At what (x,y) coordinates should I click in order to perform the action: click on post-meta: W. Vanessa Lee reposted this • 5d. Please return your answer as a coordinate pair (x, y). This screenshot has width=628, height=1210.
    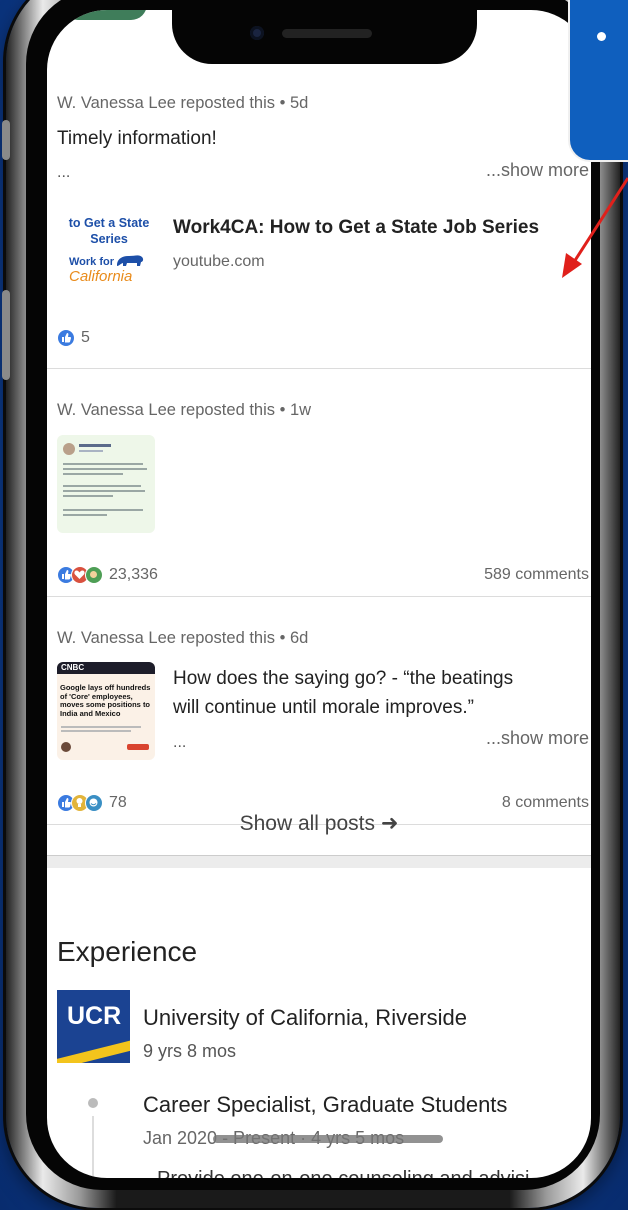
    Looking at the image, I should click on (182, 103).